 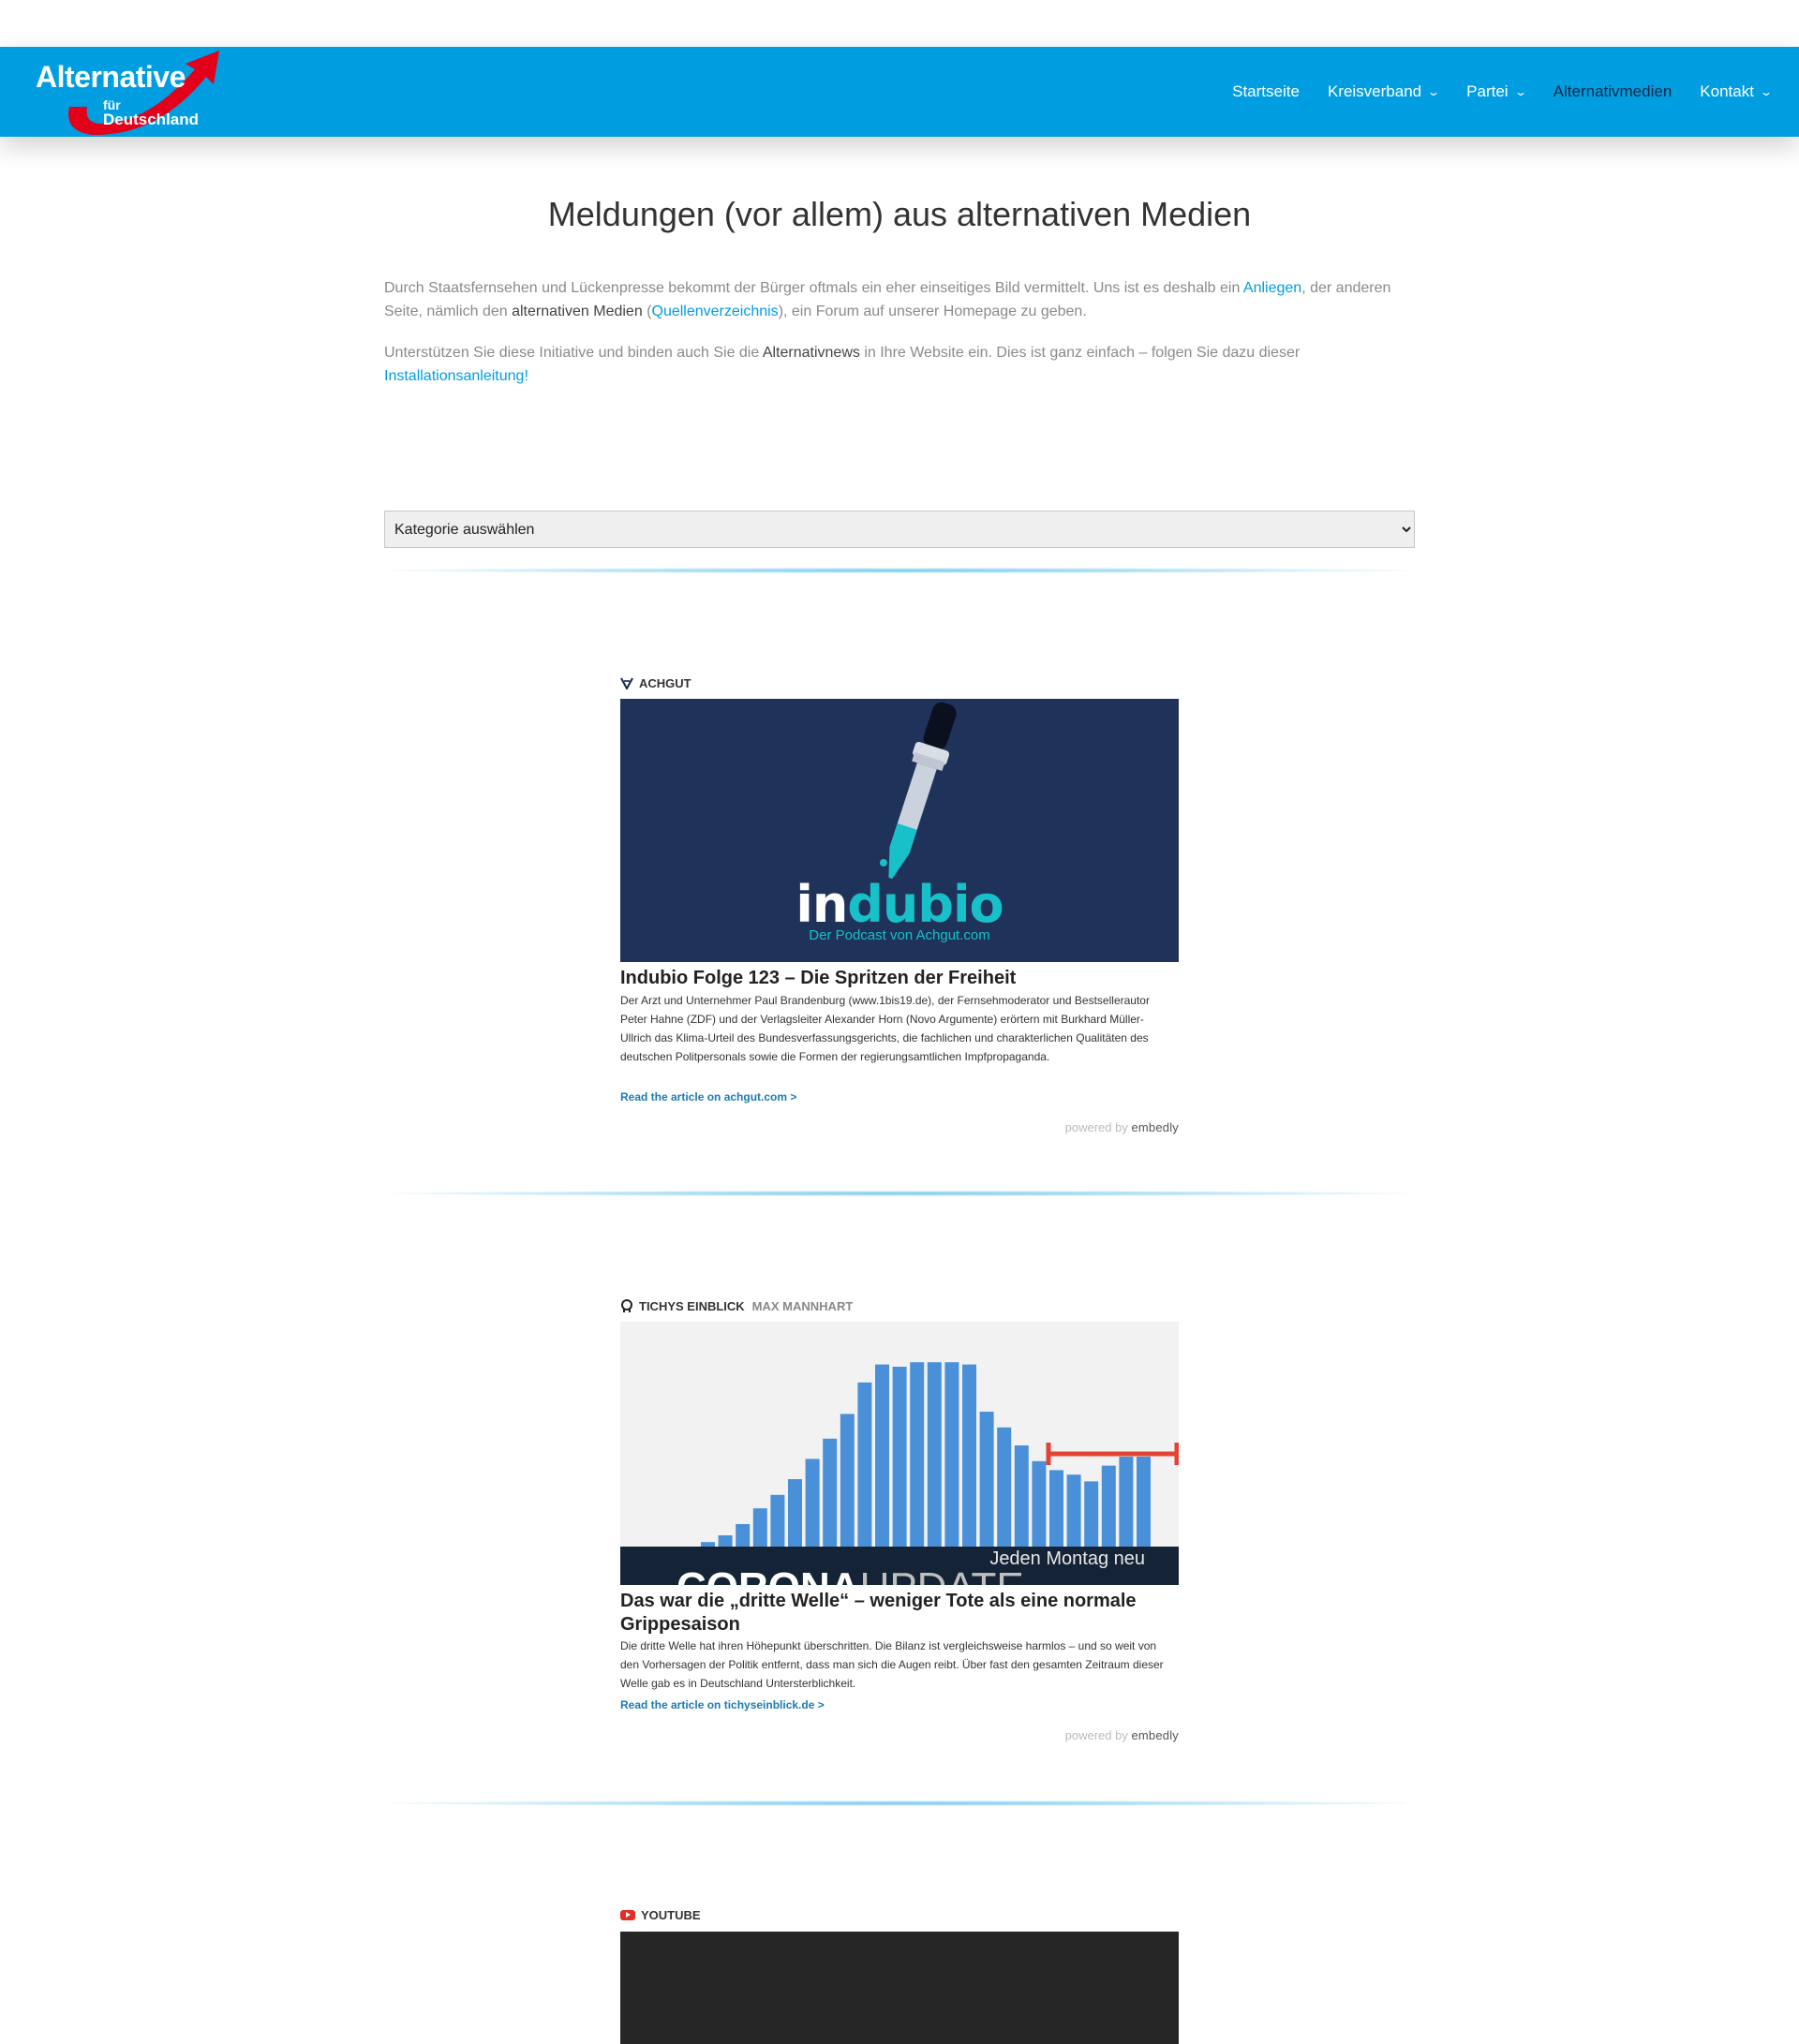 I want to click on tichys-einblick-icon, so click(x=626, y=1305).